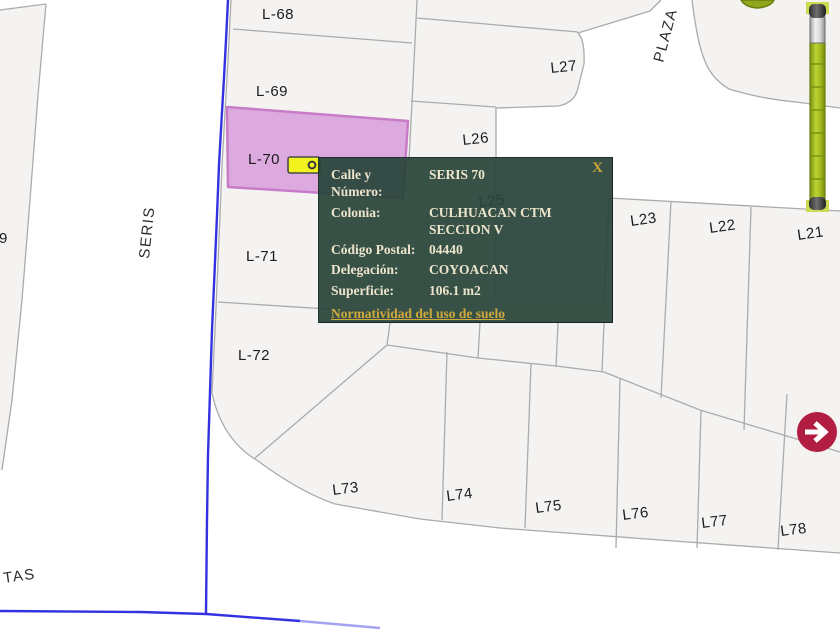 The width and height of the screenshot is (840, 630). What do you see at coordinates (357, 183) in the screenshot?
I see `field-label-calle: Calle y Número:` at bounding box center [357, 183].